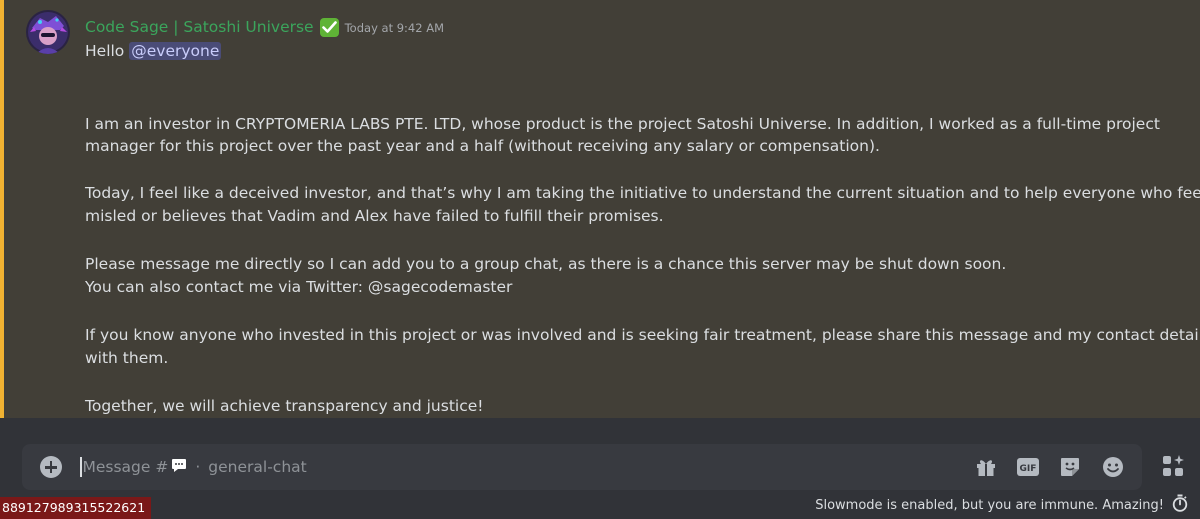  What do you see at coordinates (125, 467) in the screenshot?
I see `placeholder-prefix: Message #` at bounding box center [125, 467].